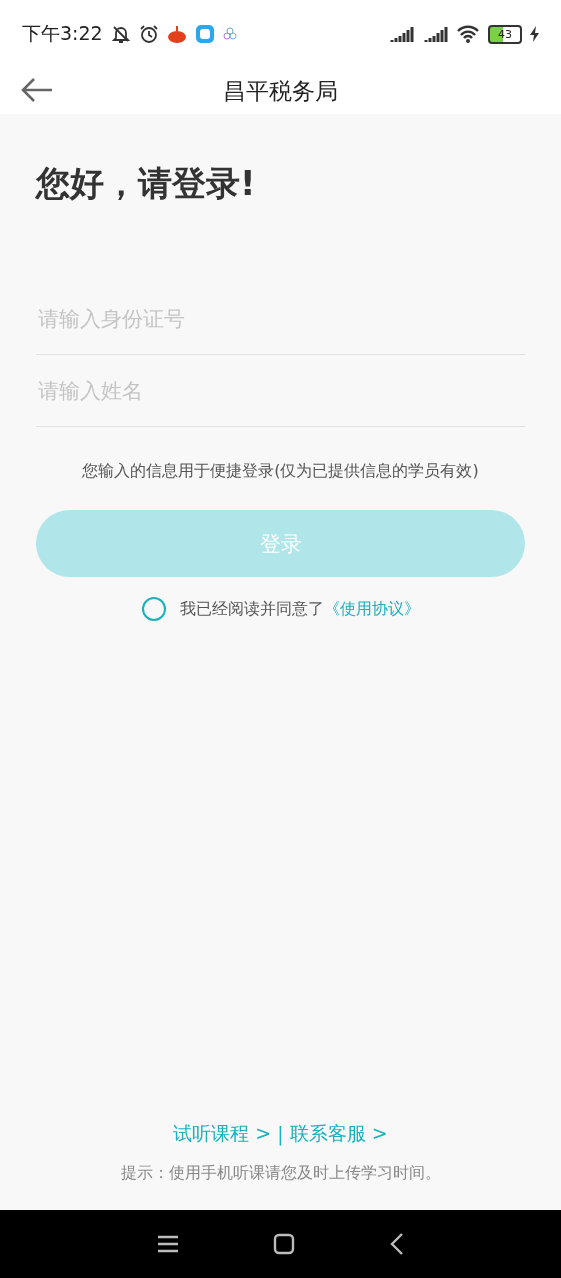 The height and width of the screenshot is (1278, 561). Describe the element at coordinates (338, 1134) in the screenshot. I see `footer-link: 联系客服 >` at that location.